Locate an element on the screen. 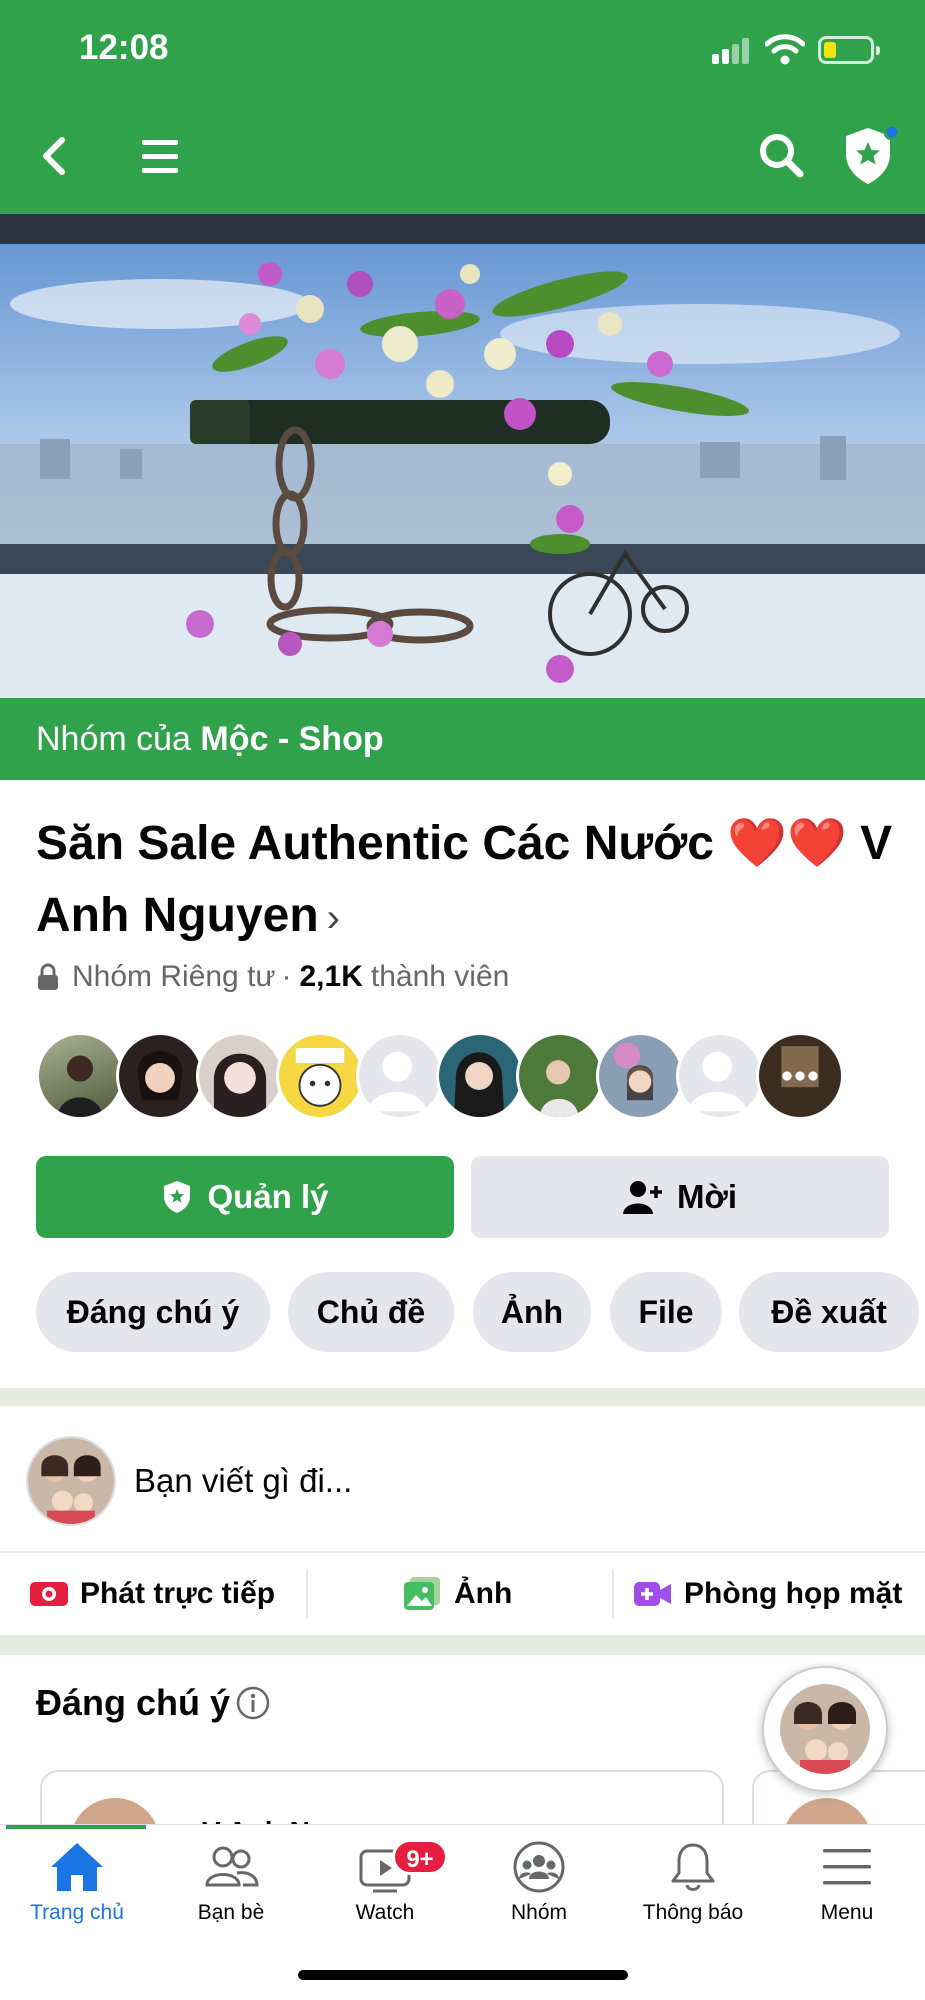  privacy-label: Nhóm Riêng tư is located at coordinates (174, 976).